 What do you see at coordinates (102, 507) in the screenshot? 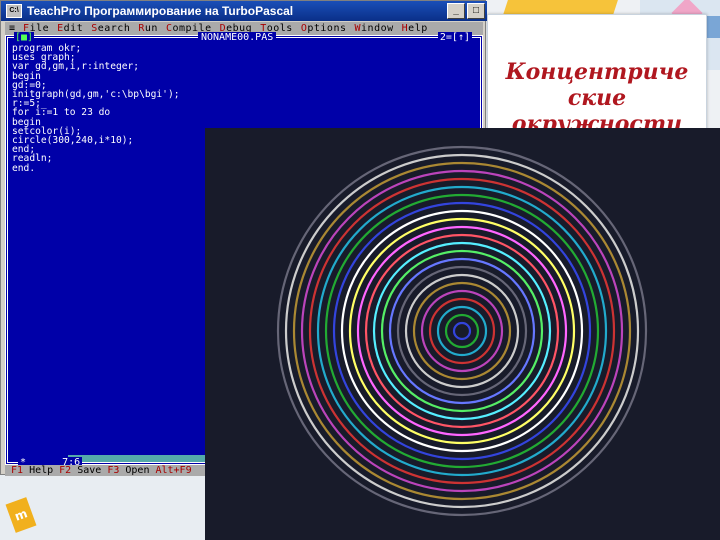
I see `slide-background-strip` at bounding box center [102, 507].